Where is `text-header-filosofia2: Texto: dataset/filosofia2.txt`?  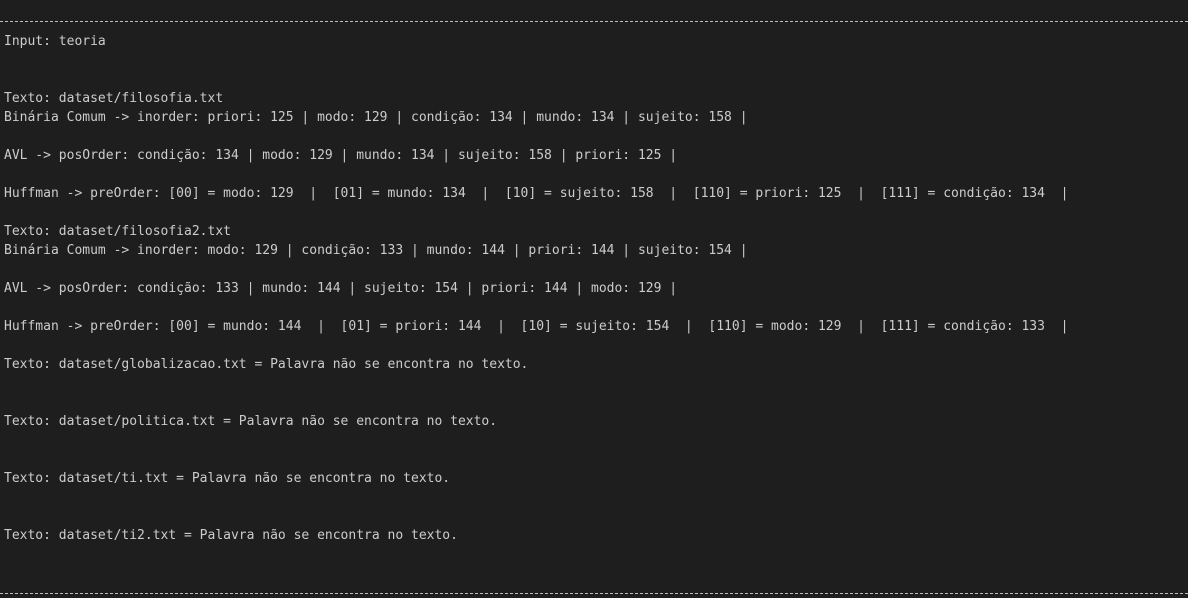 text-header-filosofia2: Texto: dataset/filosofia2.txt is located at coordinates (117, 231).